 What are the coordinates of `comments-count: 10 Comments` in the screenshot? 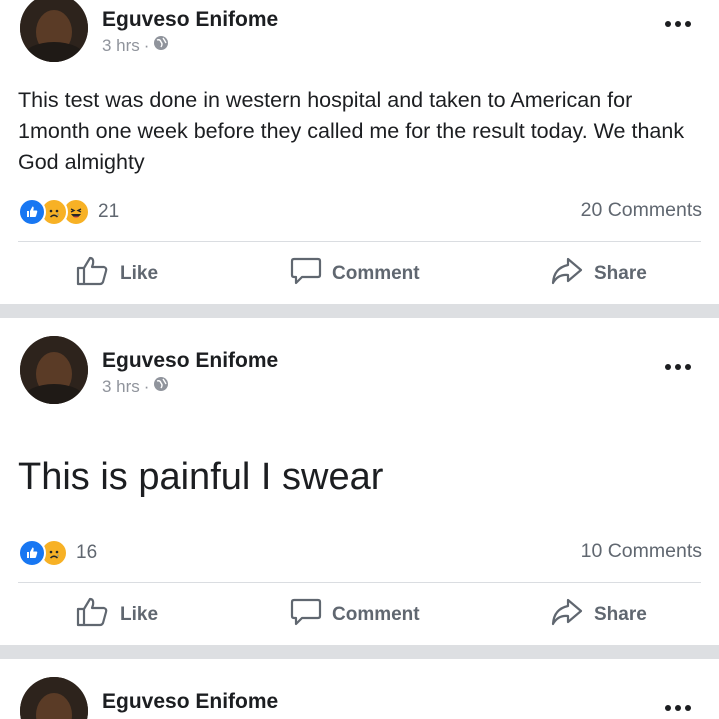 It's located at (641, 551).